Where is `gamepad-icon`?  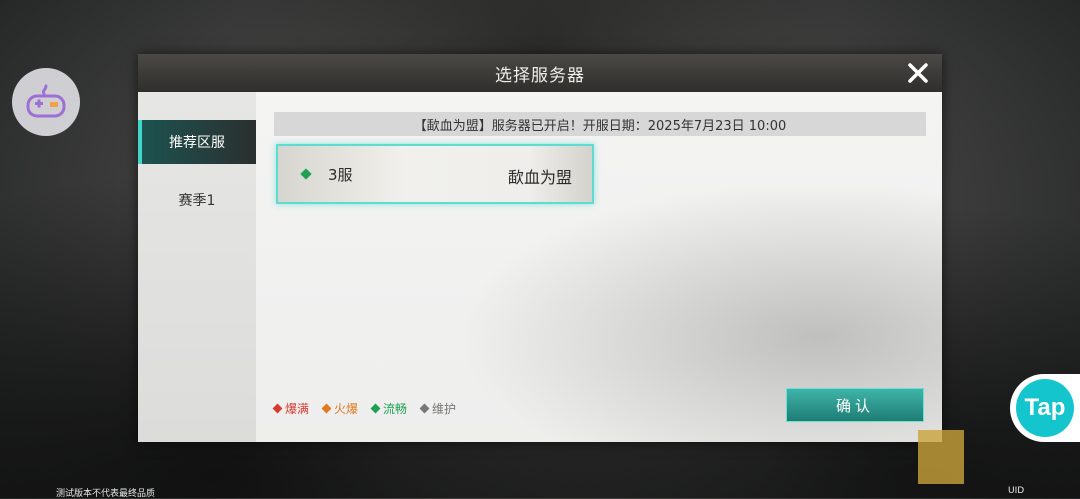 gamepad-icon is located at coordinates (46, 101).